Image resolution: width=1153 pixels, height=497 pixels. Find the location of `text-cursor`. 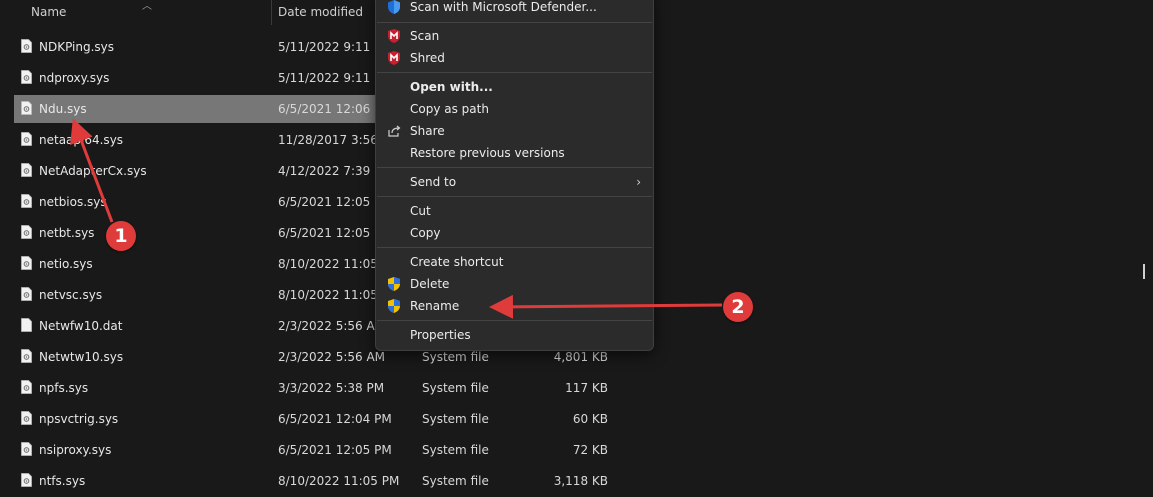

text-cursor is located at coordinates (1144, 271).